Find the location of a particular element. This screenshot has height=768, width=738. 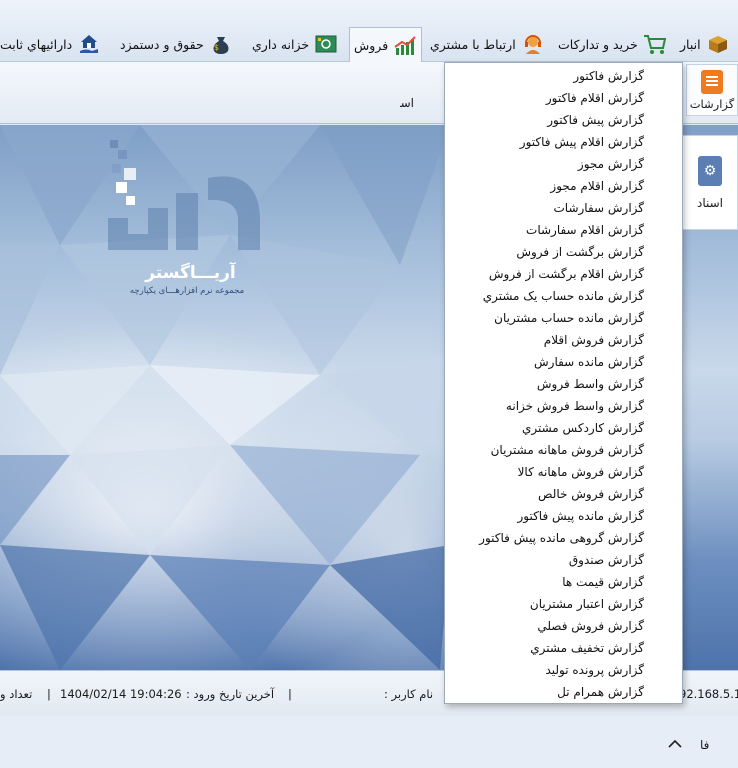

chevron-up-icon is located at coordinates (675, 744).